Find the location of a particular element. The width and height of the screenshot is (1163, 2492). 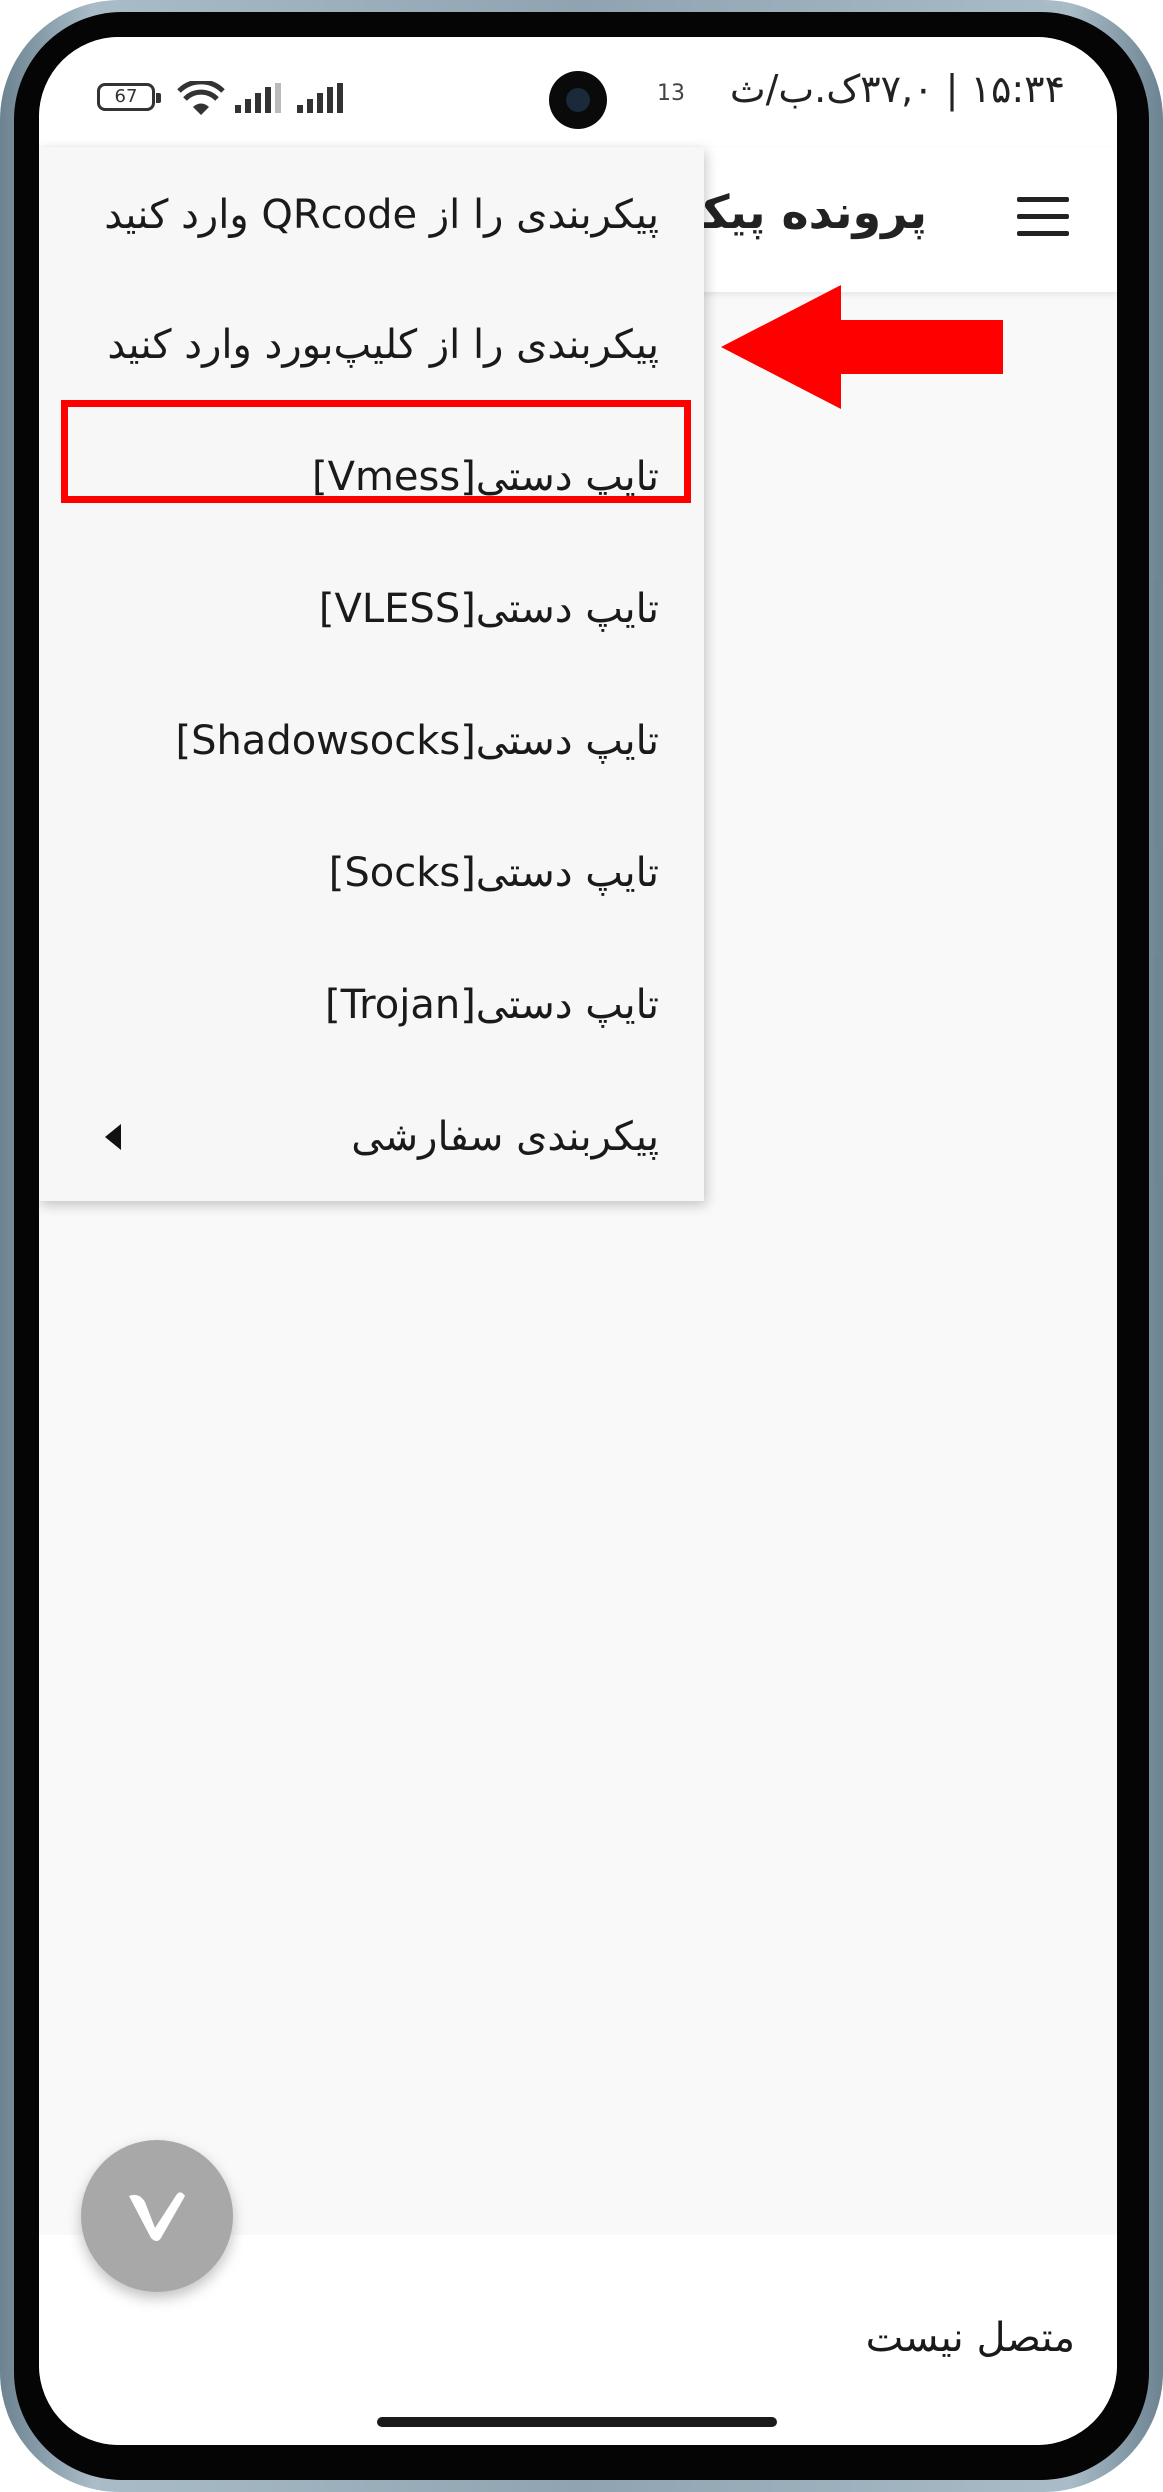

home-indicator is located at coordinates (577, 2422).